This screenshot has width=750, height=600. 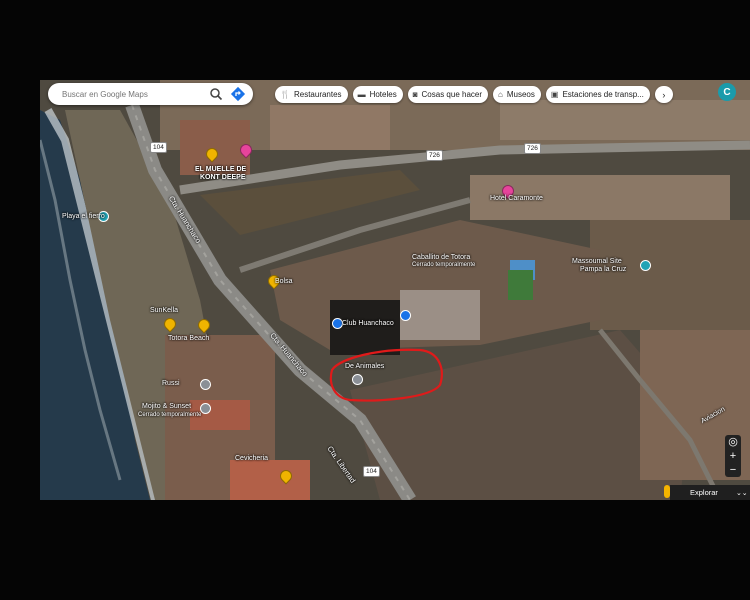 What do you see at coordinates (171, 383) in the screenshot?
I see `poi-label: Russi` at bounding box center [171, 383].